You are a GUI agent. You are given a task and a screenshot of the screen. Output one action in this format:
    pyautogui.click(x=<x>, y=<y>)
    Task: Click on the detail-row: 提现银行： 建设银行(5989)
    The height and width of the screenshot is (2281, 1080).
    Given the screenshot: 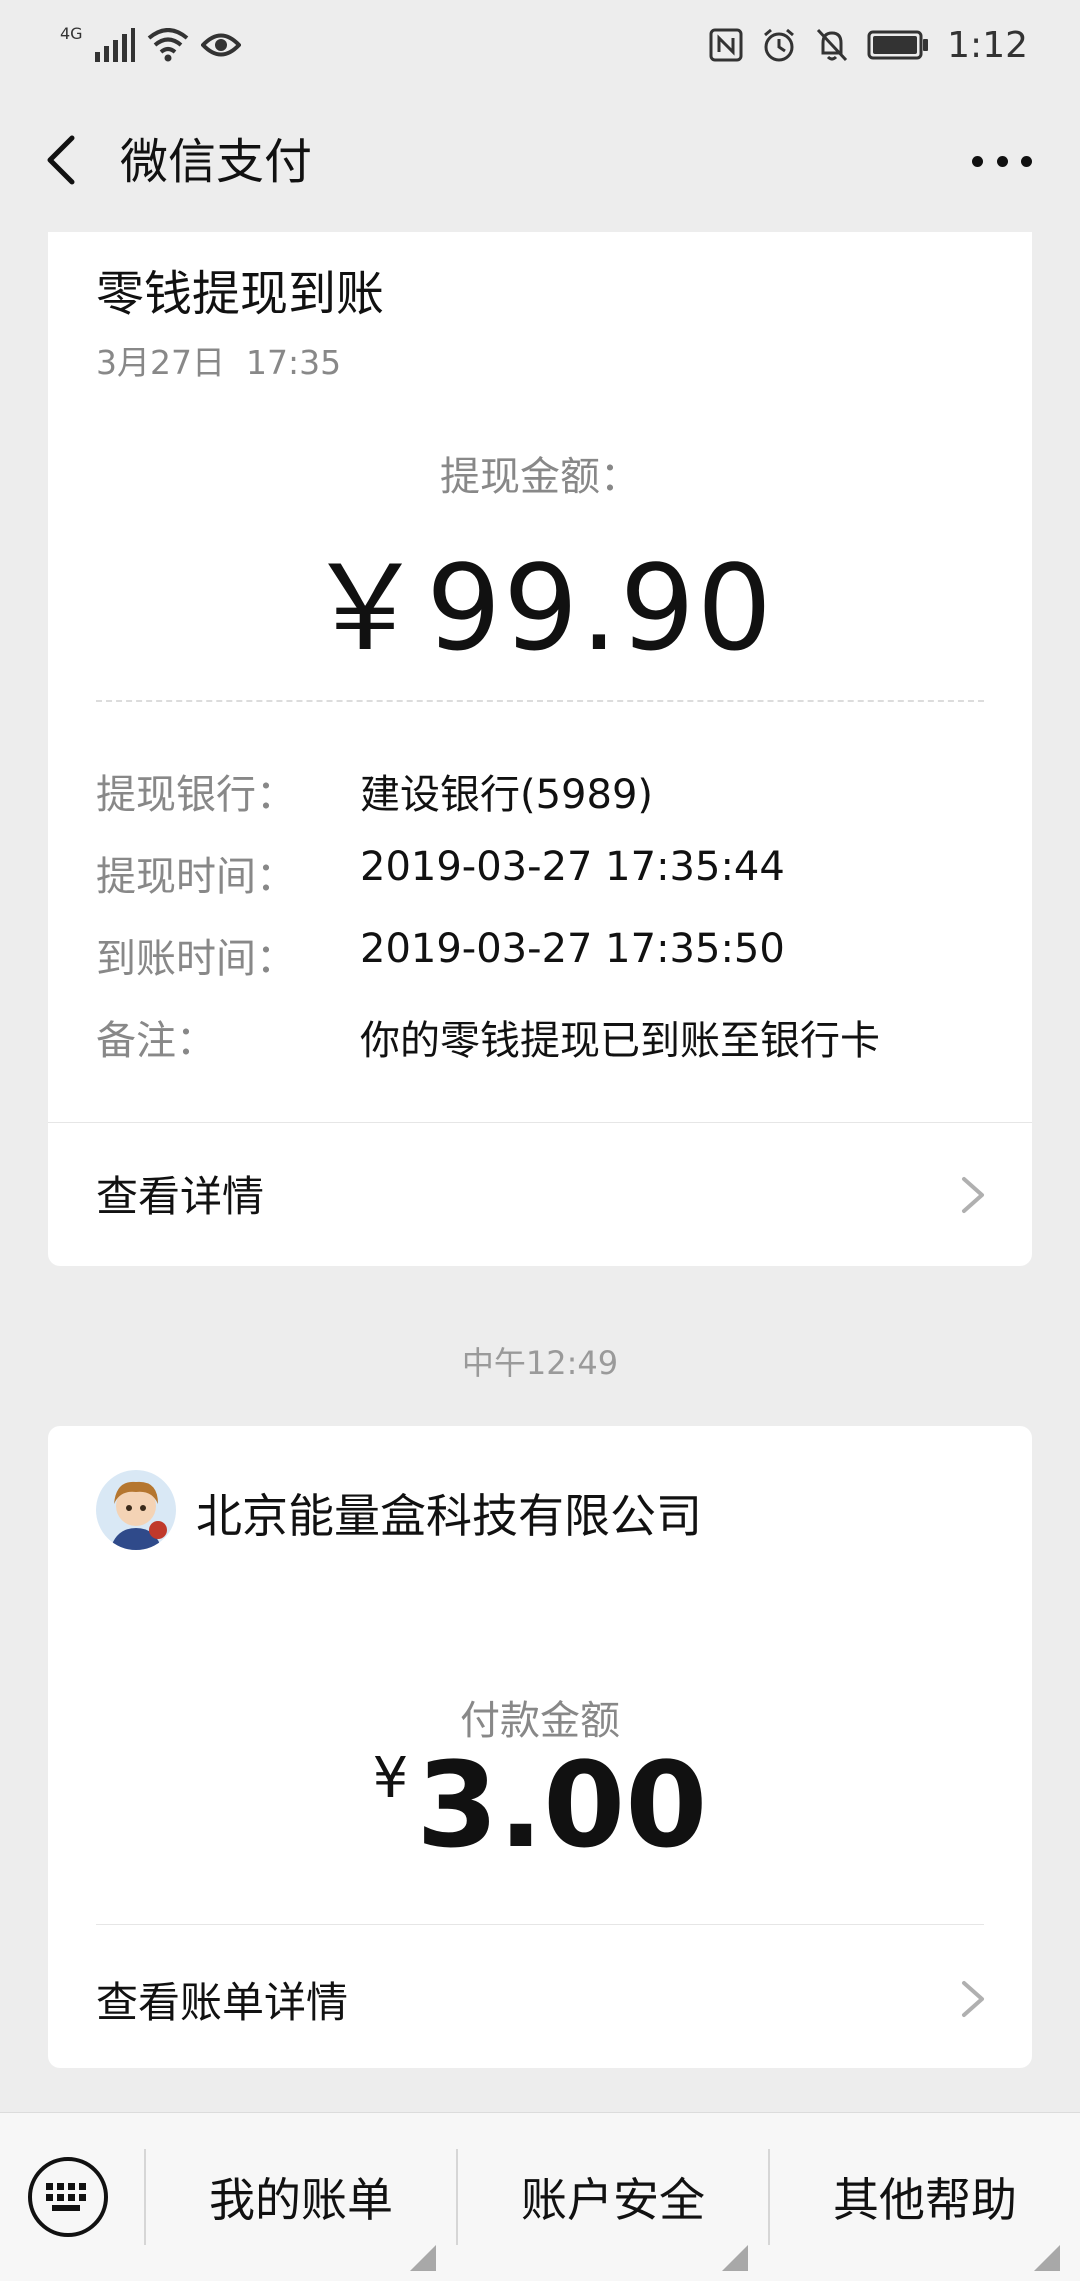 What is the action you would take?
    pyautogui.click(x=546, y=792)
    